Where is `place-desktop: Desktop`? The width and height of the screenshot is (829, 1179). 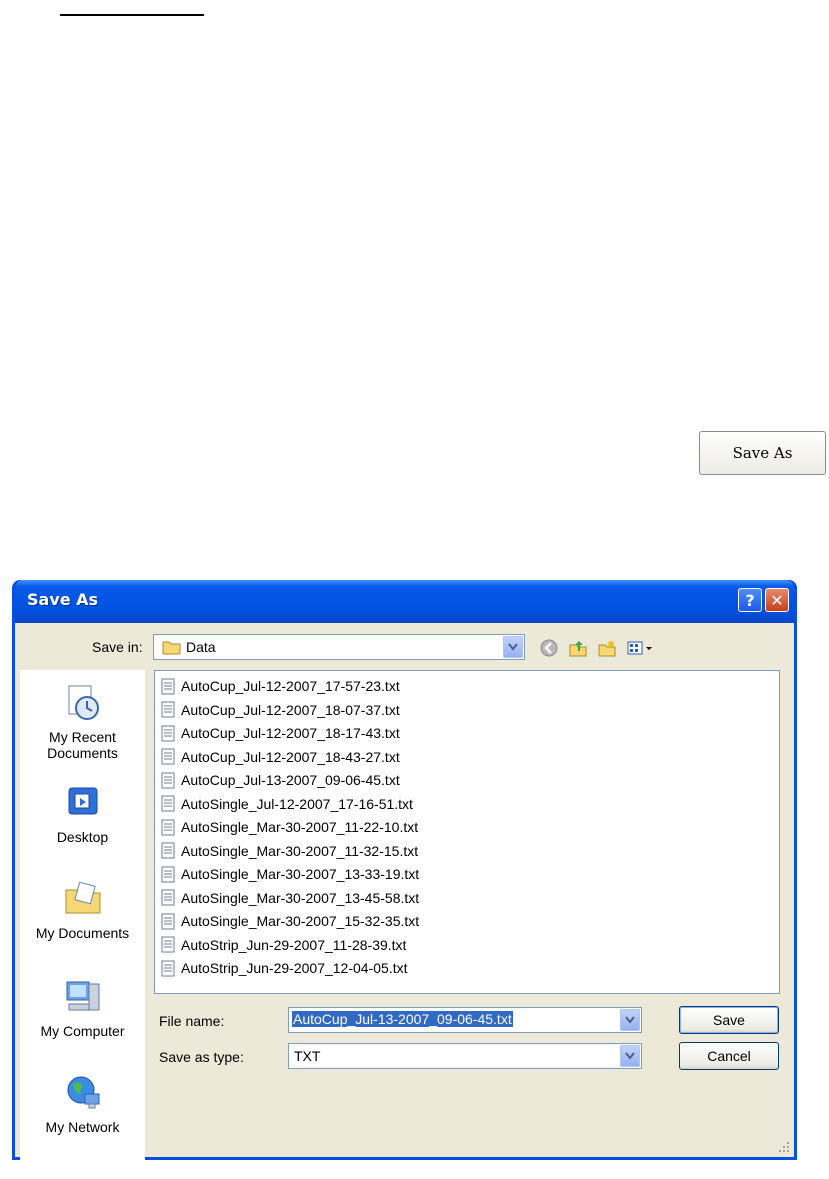
place-desktop: Desktop is located at coordinates (82, 813).